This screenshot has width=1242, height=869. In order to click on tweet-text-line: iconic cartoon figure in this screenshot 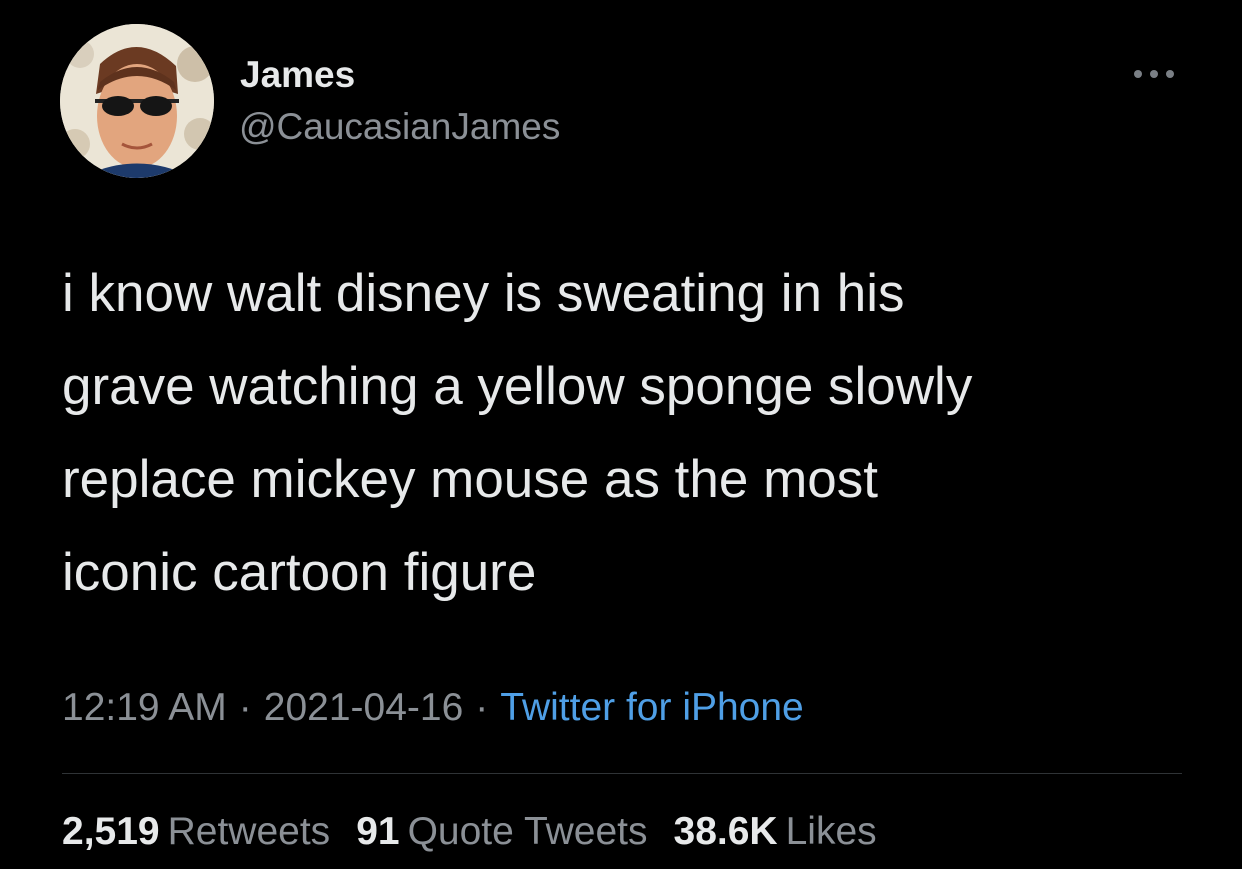, I will do `click(299, 572)`.